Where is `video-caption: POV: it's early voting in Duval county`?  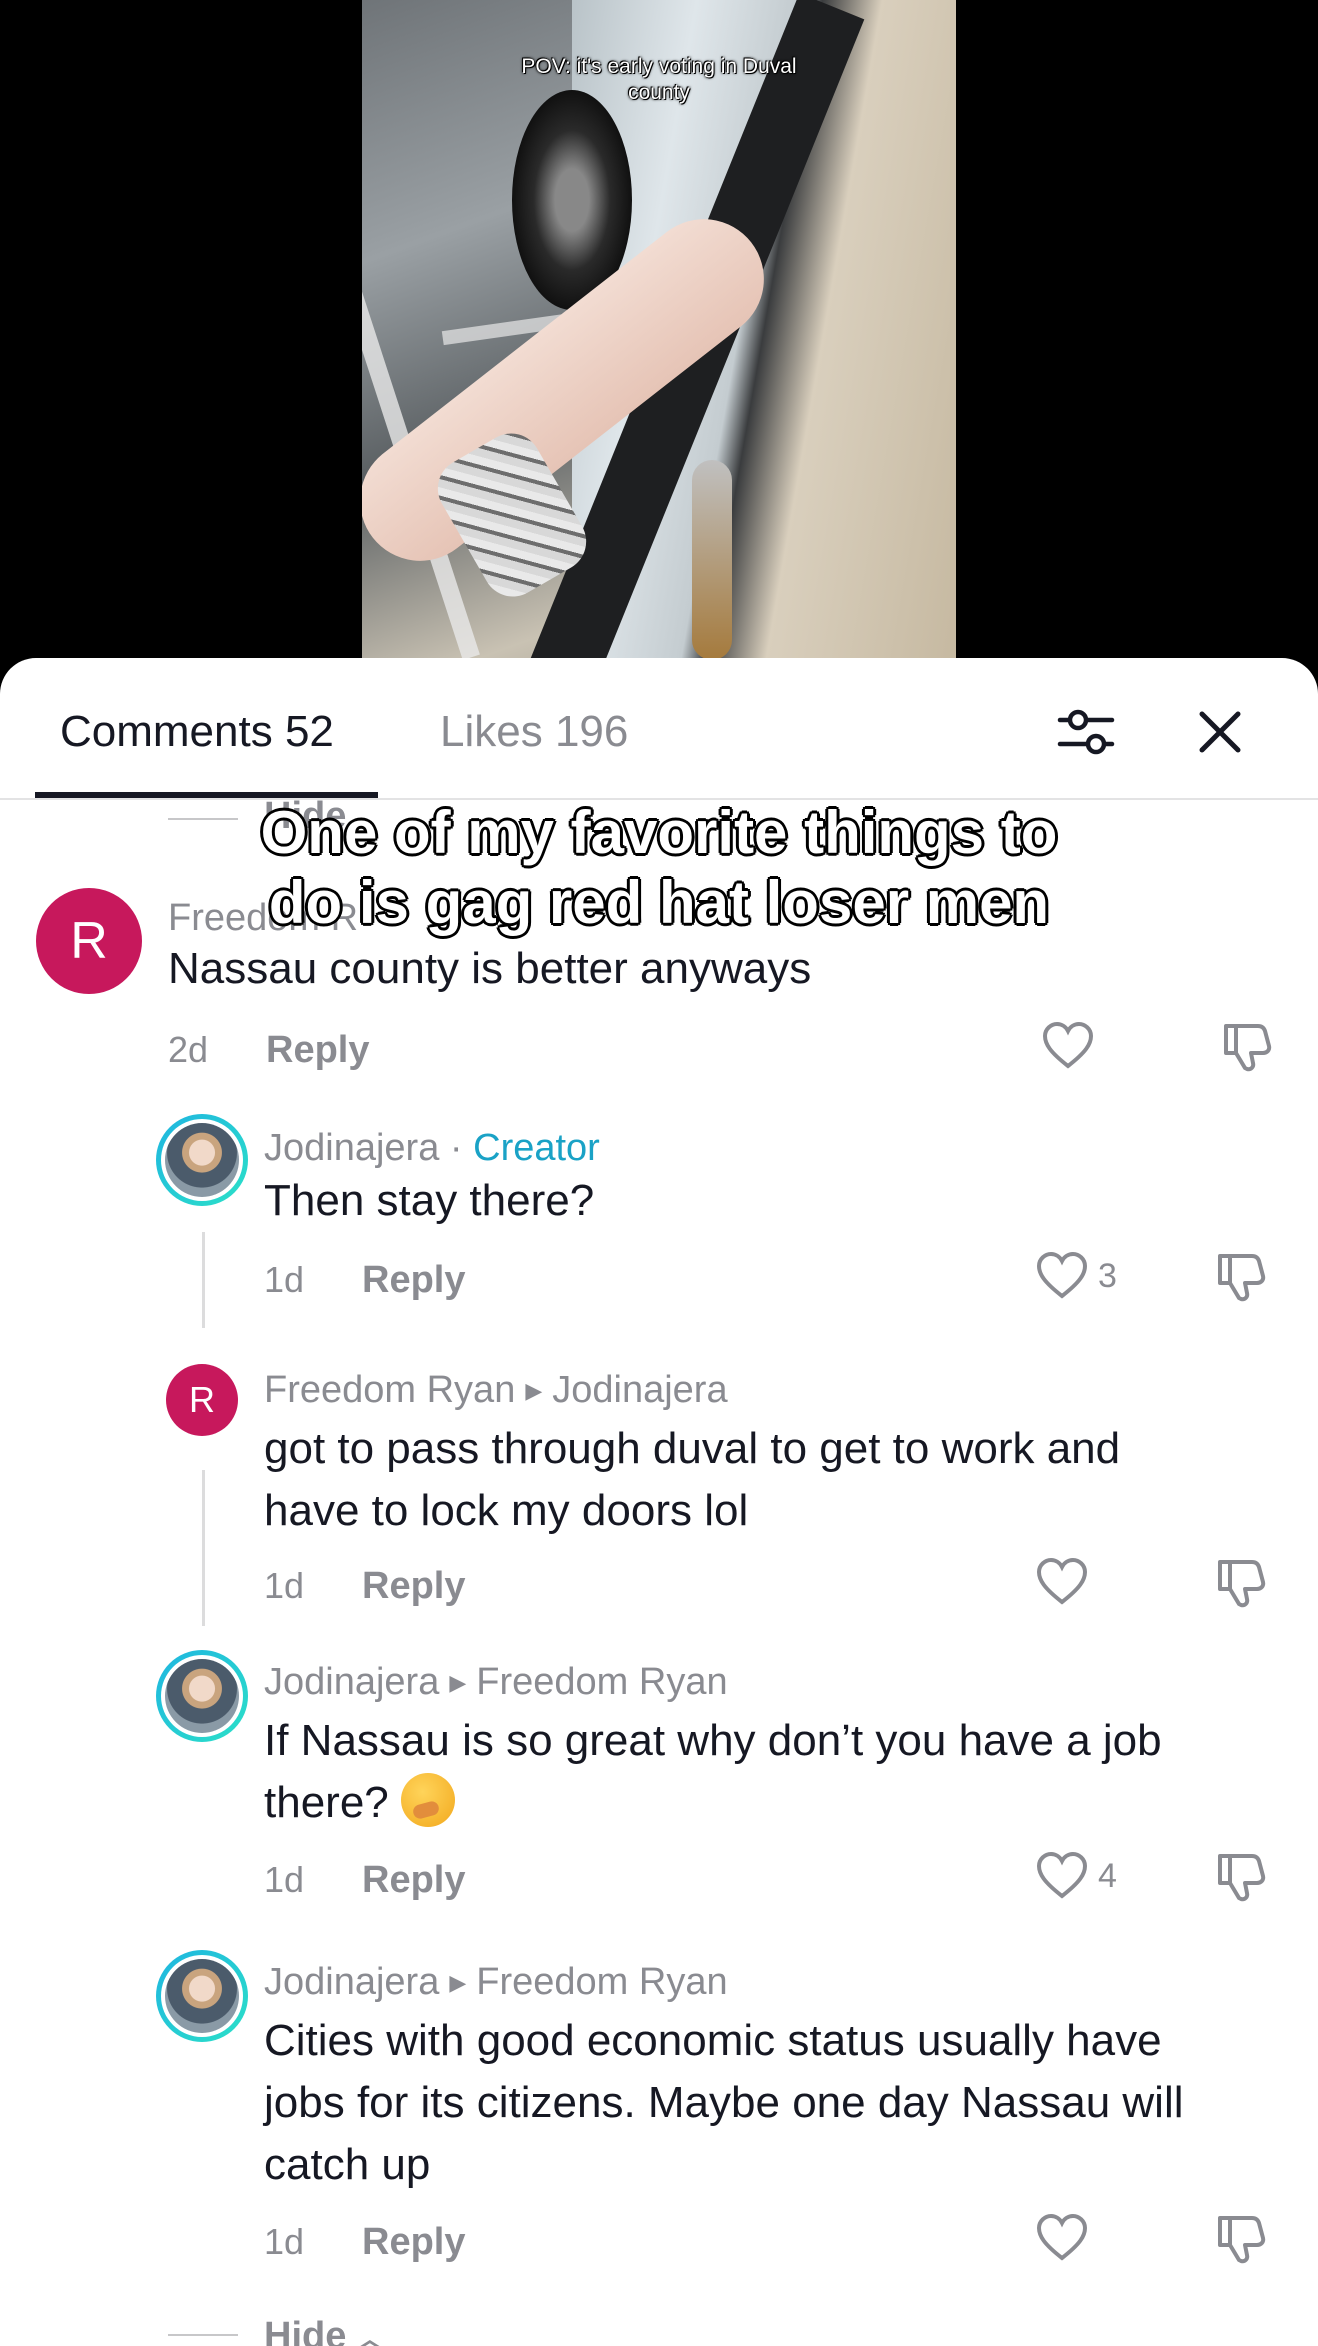
video-caption: POV: it's early voting in Duval county is located at coordinates (659, 80).